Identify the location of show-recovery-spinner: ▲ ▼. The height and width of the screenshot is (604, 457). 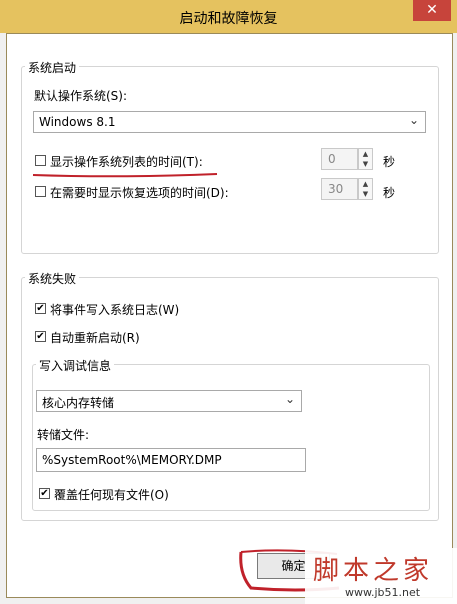
(365, 189).